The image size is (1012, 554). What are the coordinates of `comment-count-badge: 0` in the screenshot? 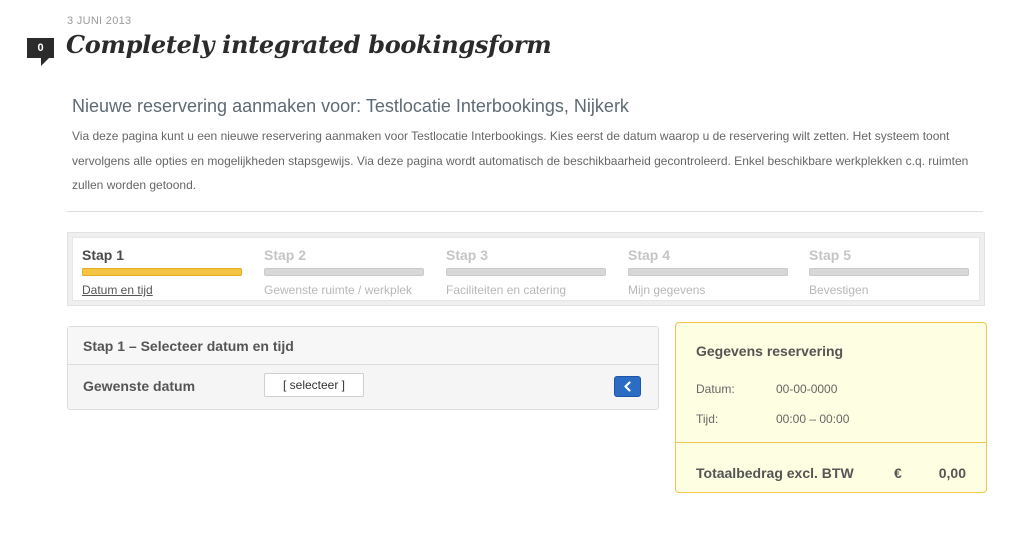 It's located at (40, 52).